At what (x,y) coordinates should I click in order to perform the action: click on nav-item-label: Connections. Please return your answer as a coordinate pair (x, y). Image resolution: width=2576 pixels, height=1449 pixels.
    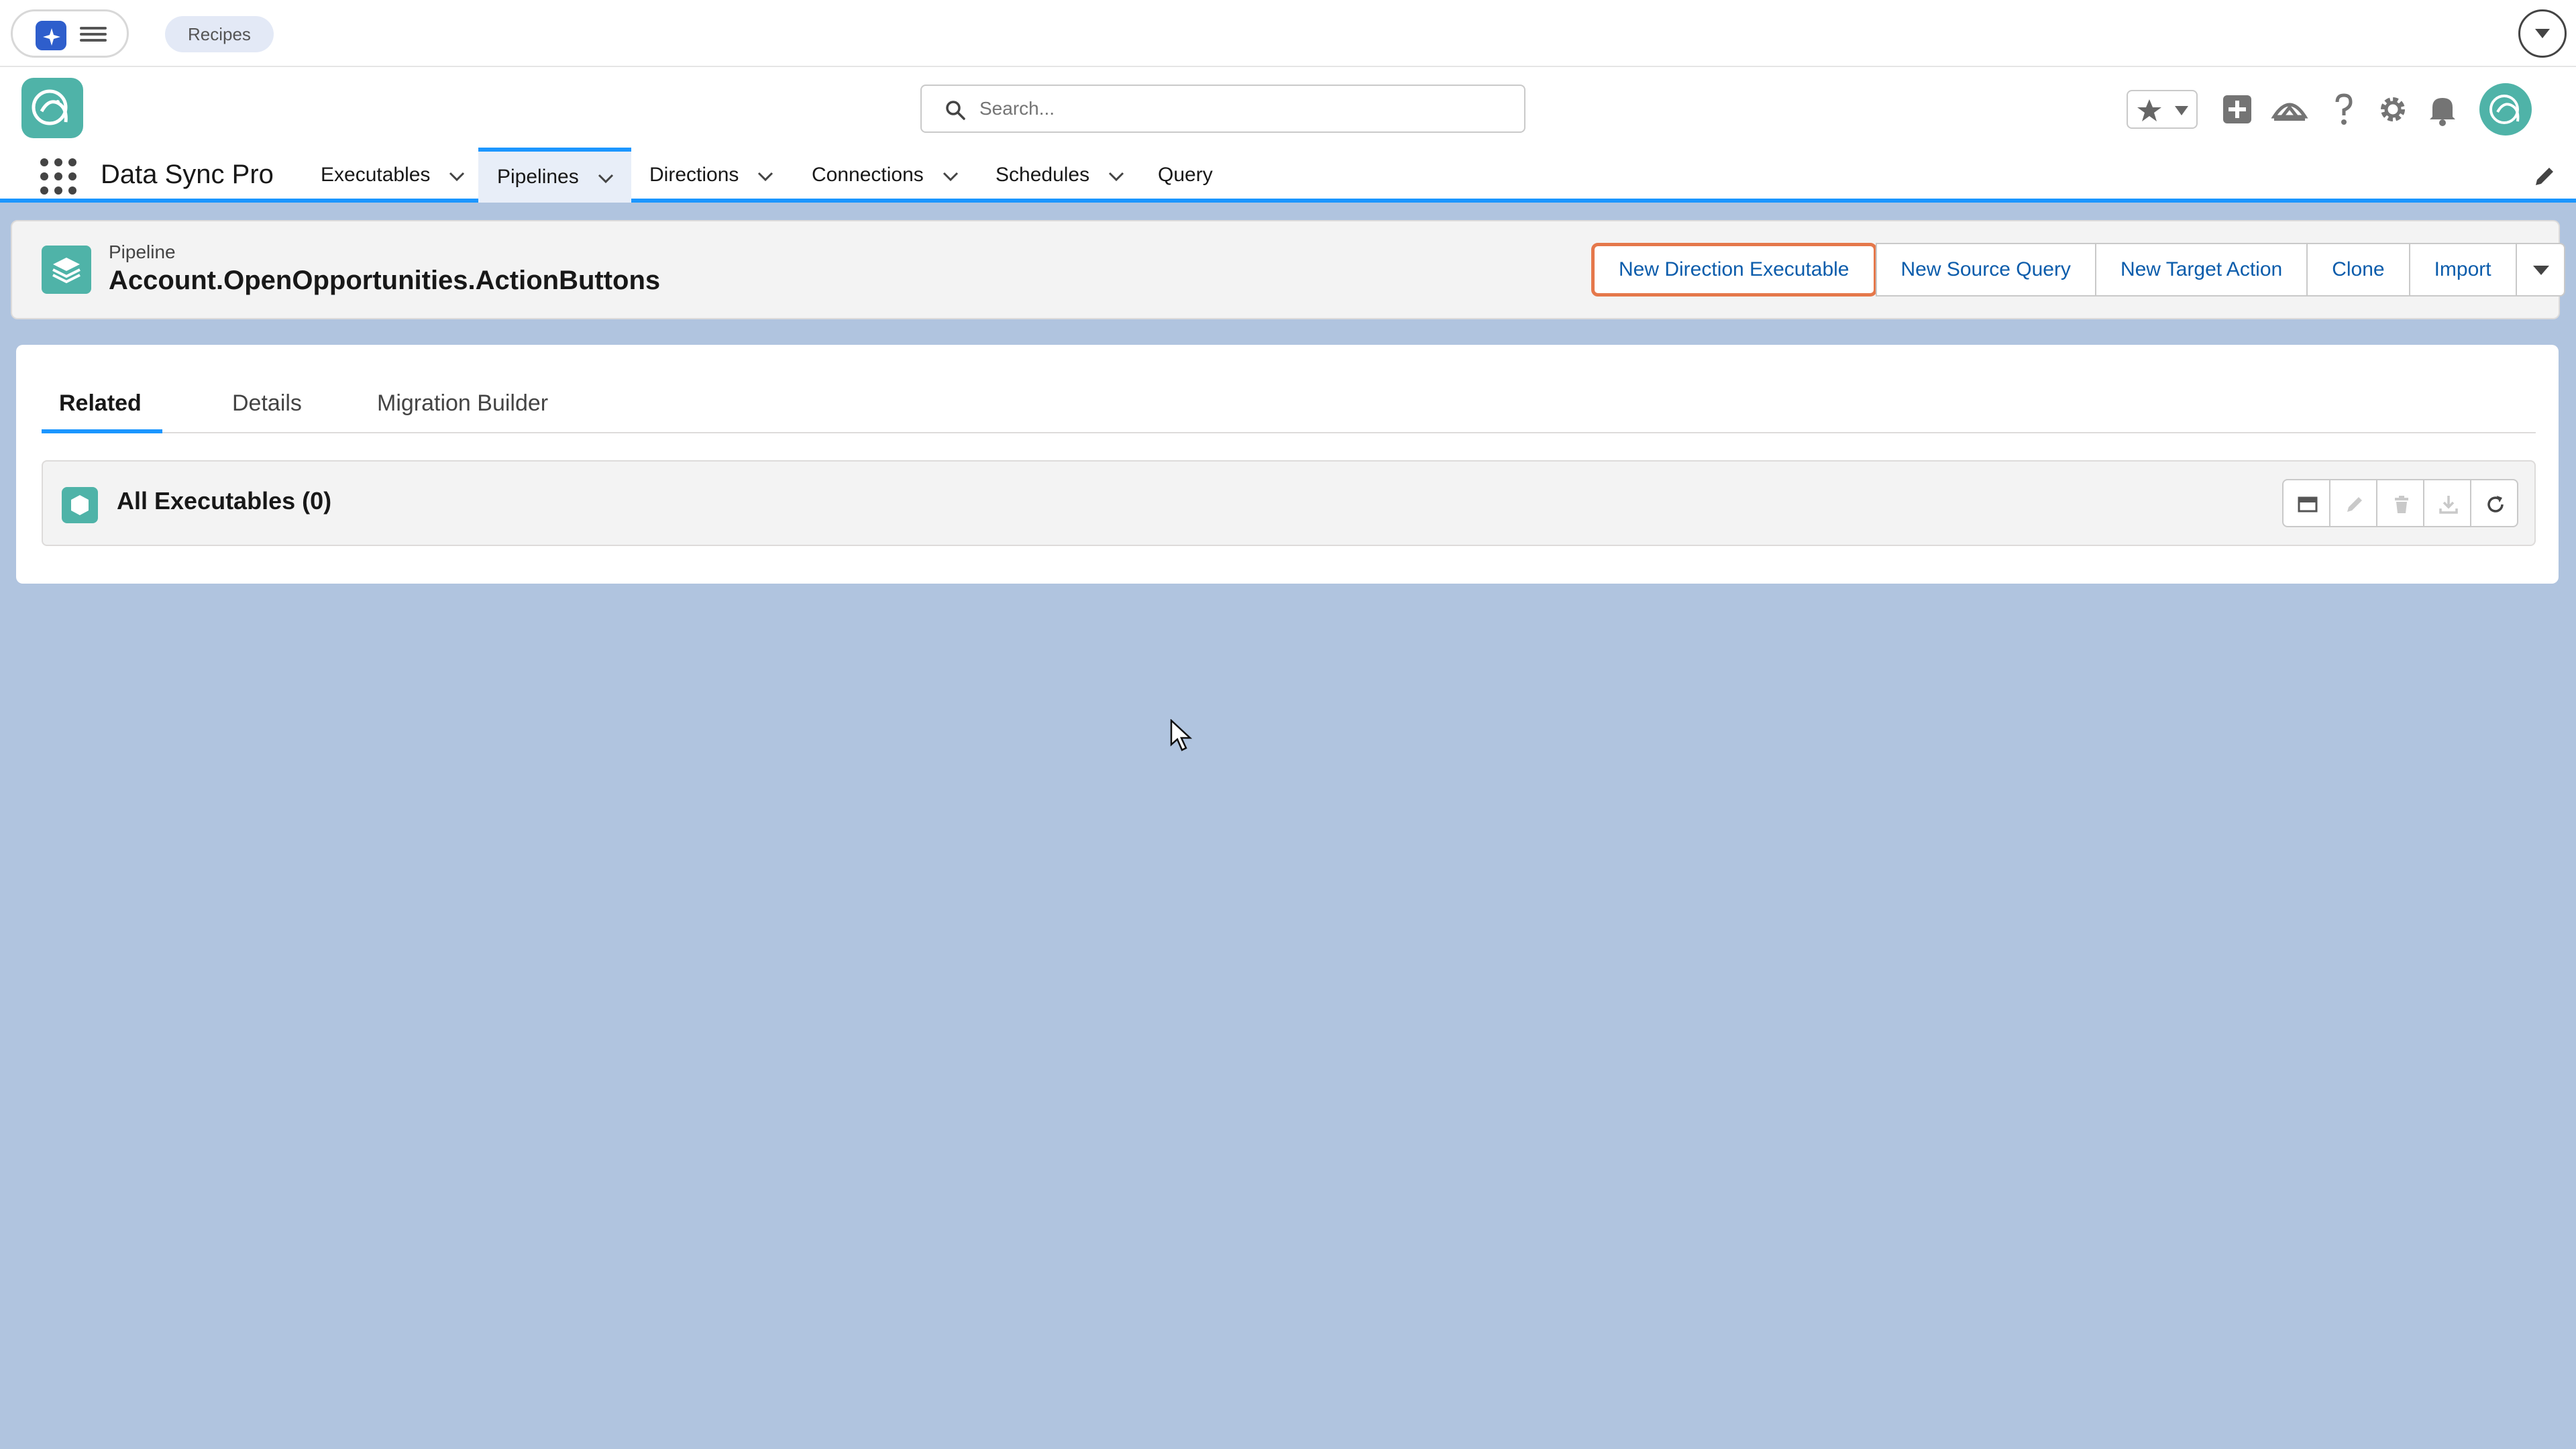
    Looking at the image, I should click on (868, 175).